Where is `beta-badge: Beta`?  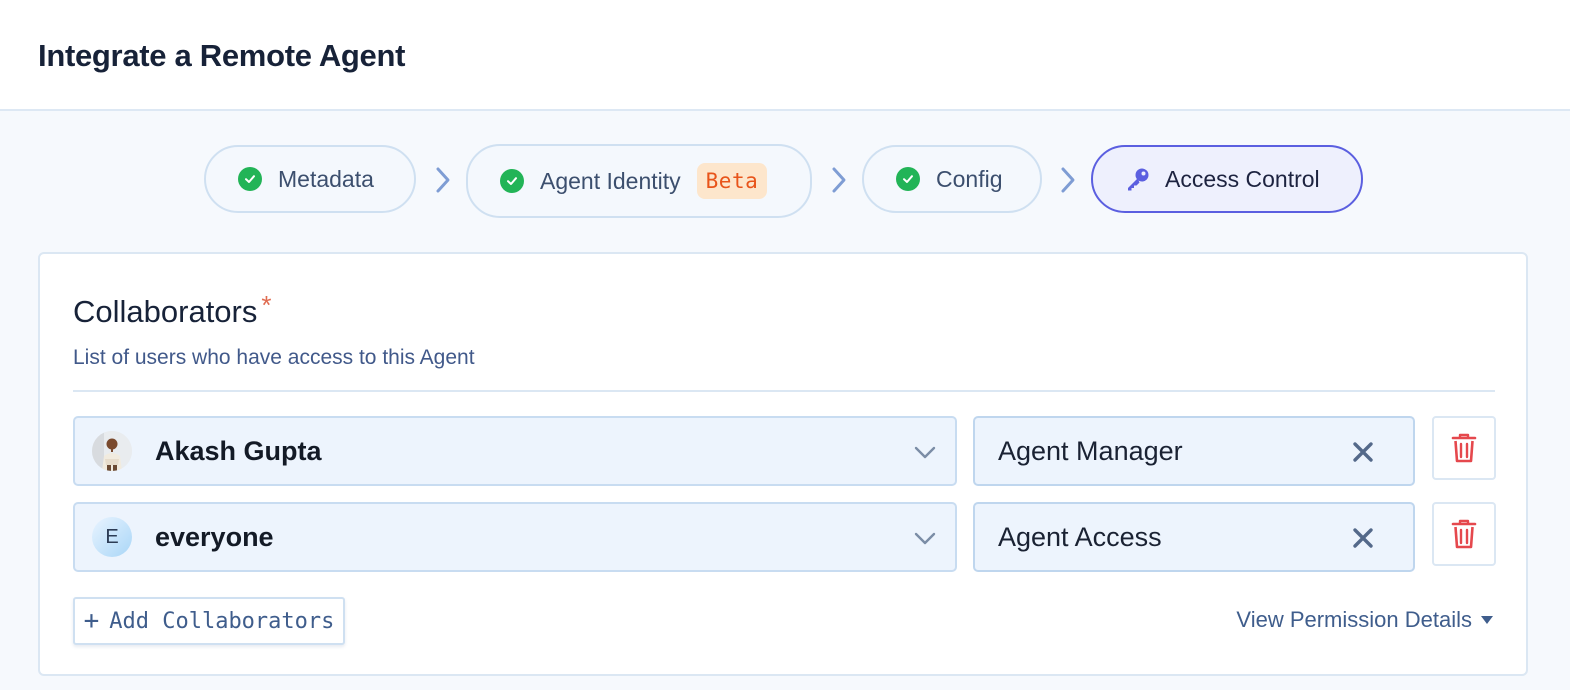
beta-badge: Beta is located at coordinates (732, 181).